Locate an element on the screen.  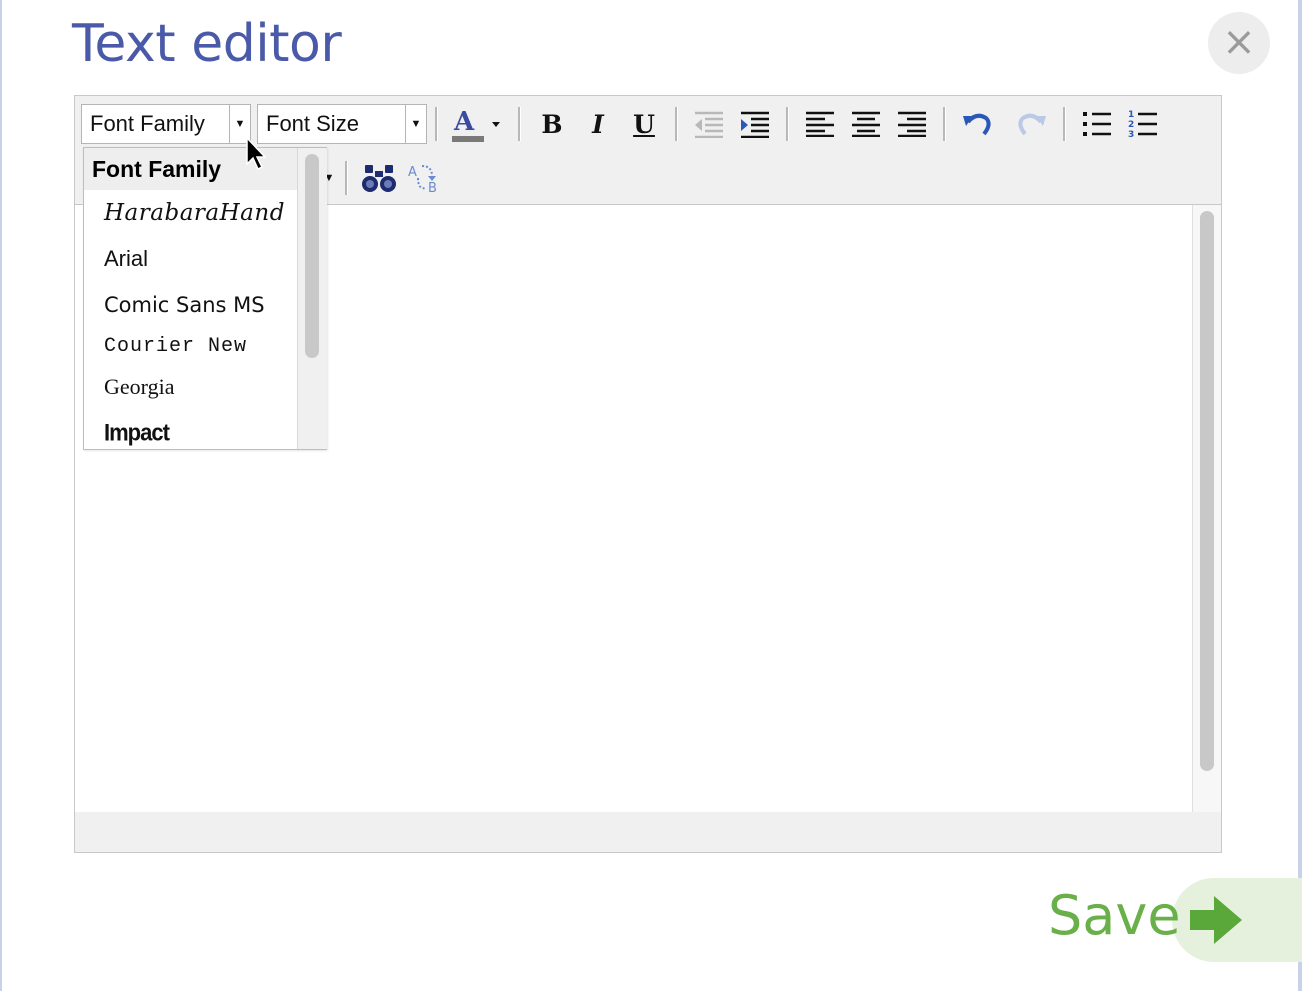
bullet-list-icon is located at coordinates (1097, 124).